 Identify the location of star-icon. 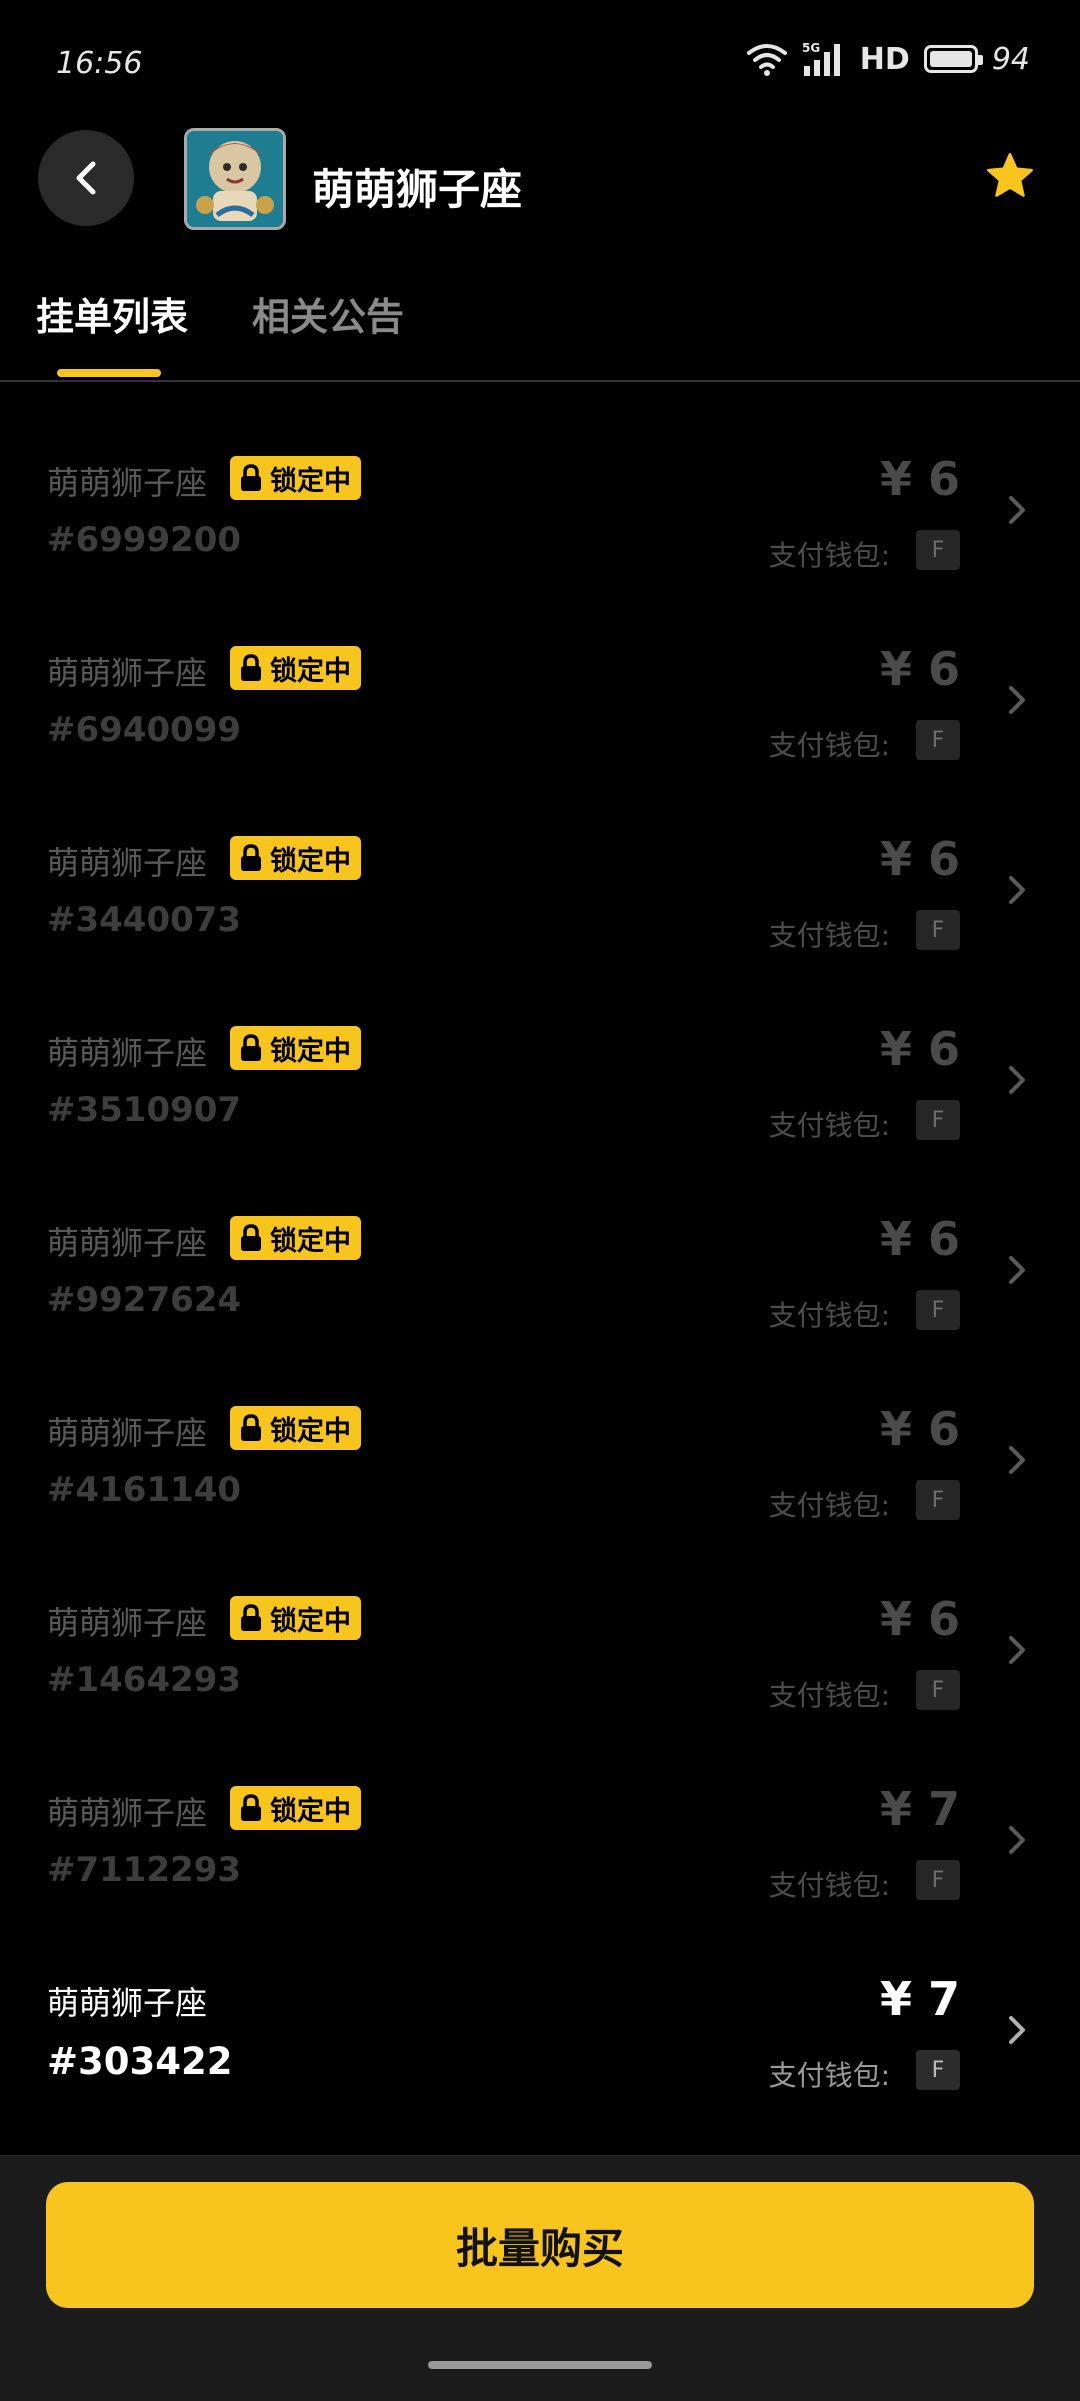
(1010, 175).